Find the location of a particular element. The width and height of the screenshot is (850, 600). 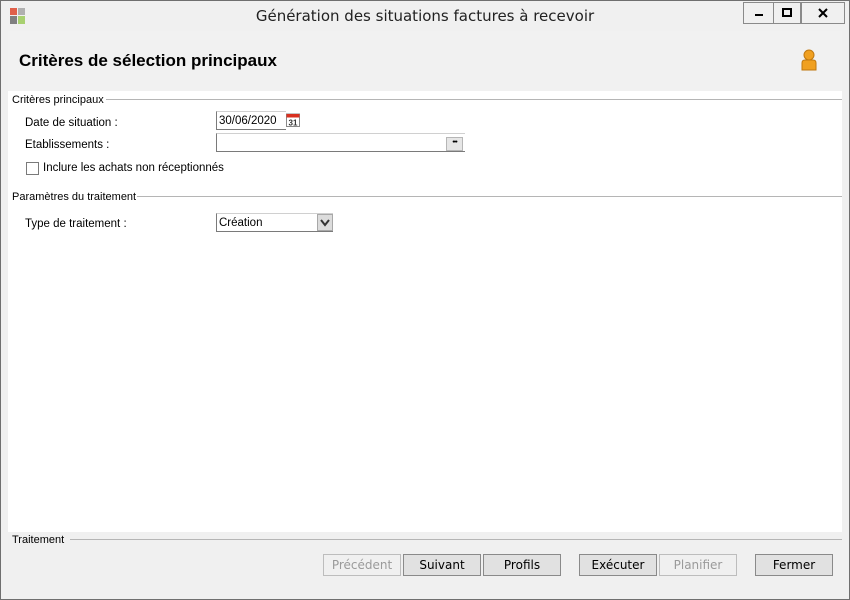

section-label-processing: Paramètres du traitement is located at coordinates (74, 197).